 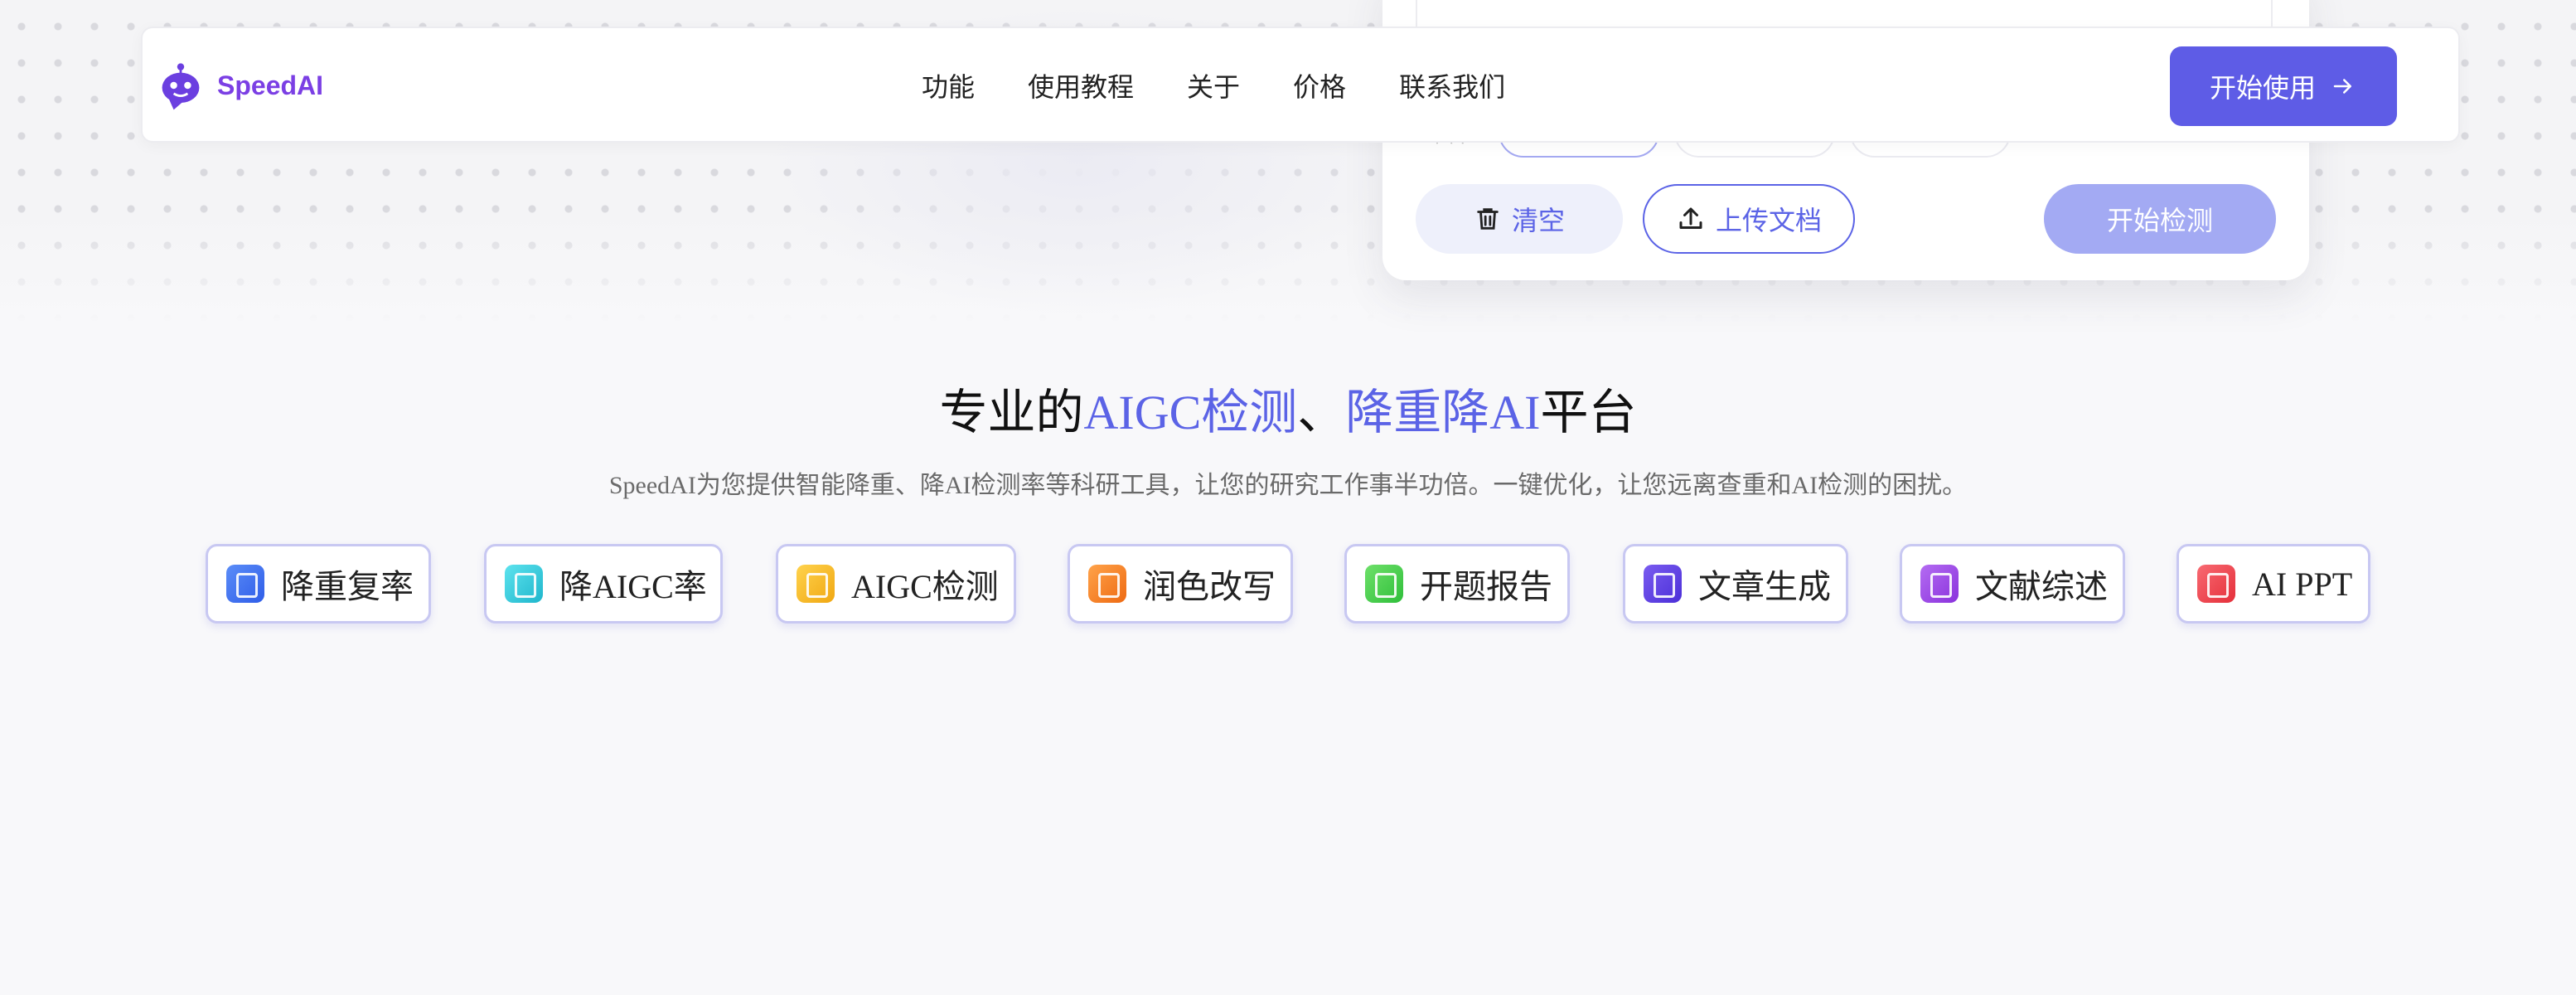 I want to click on feature-ai-ppt: AI PPT, so click(x=2273, y=584).